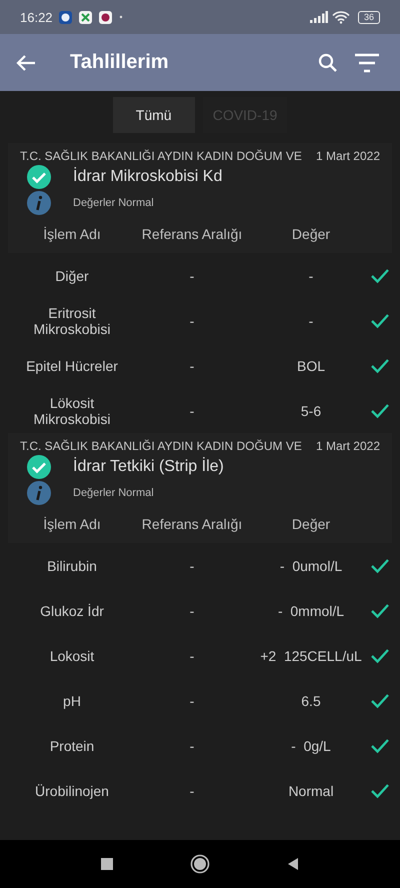 The image size is (400, 888). Describe the element at coordinates (147, 177) in the screenshot. I see `test-title: İdrar Mikroskobisi Kd` at that location.